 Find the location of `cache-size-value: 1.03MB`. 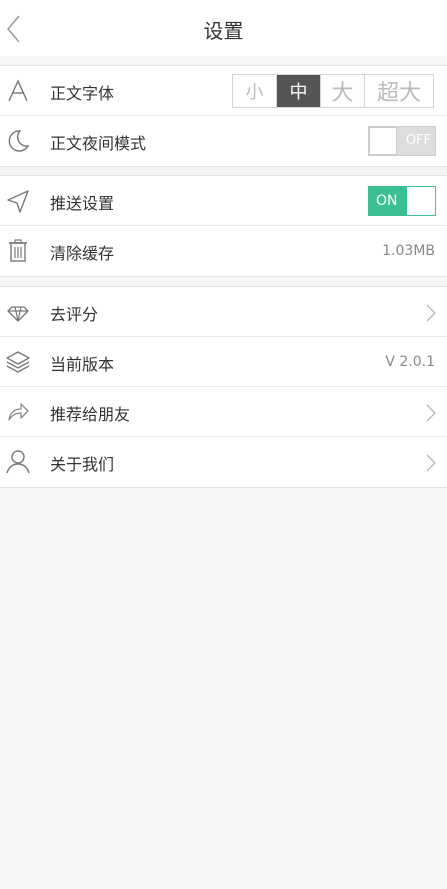

cache-size-value: 1.03MB is located at coordinates (408, 251).